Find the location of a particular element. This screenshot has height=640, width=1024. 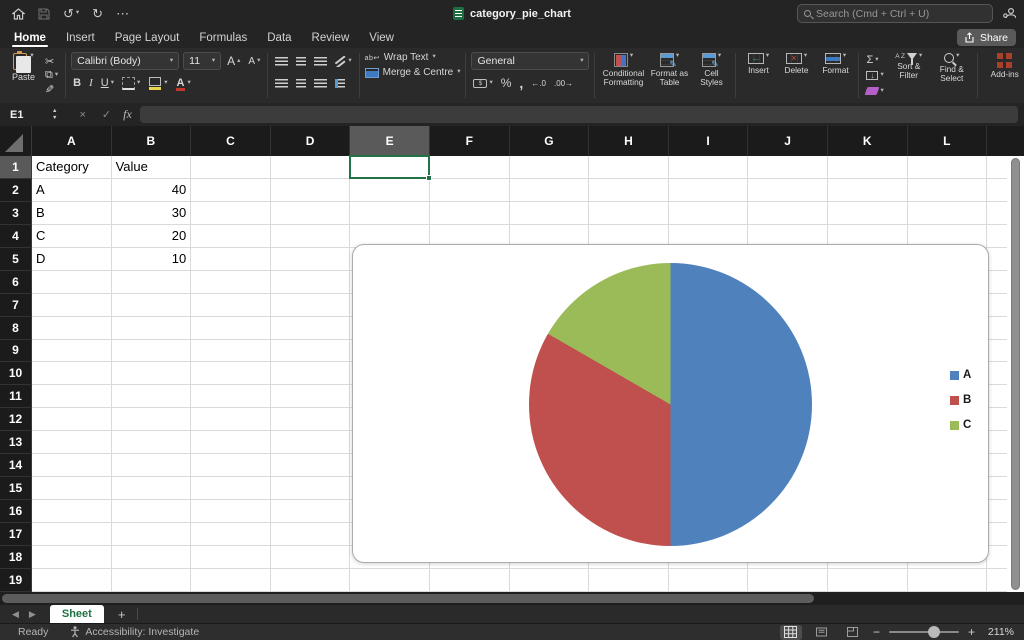

cell-B2: 40 is located at coordinates (151, 190).